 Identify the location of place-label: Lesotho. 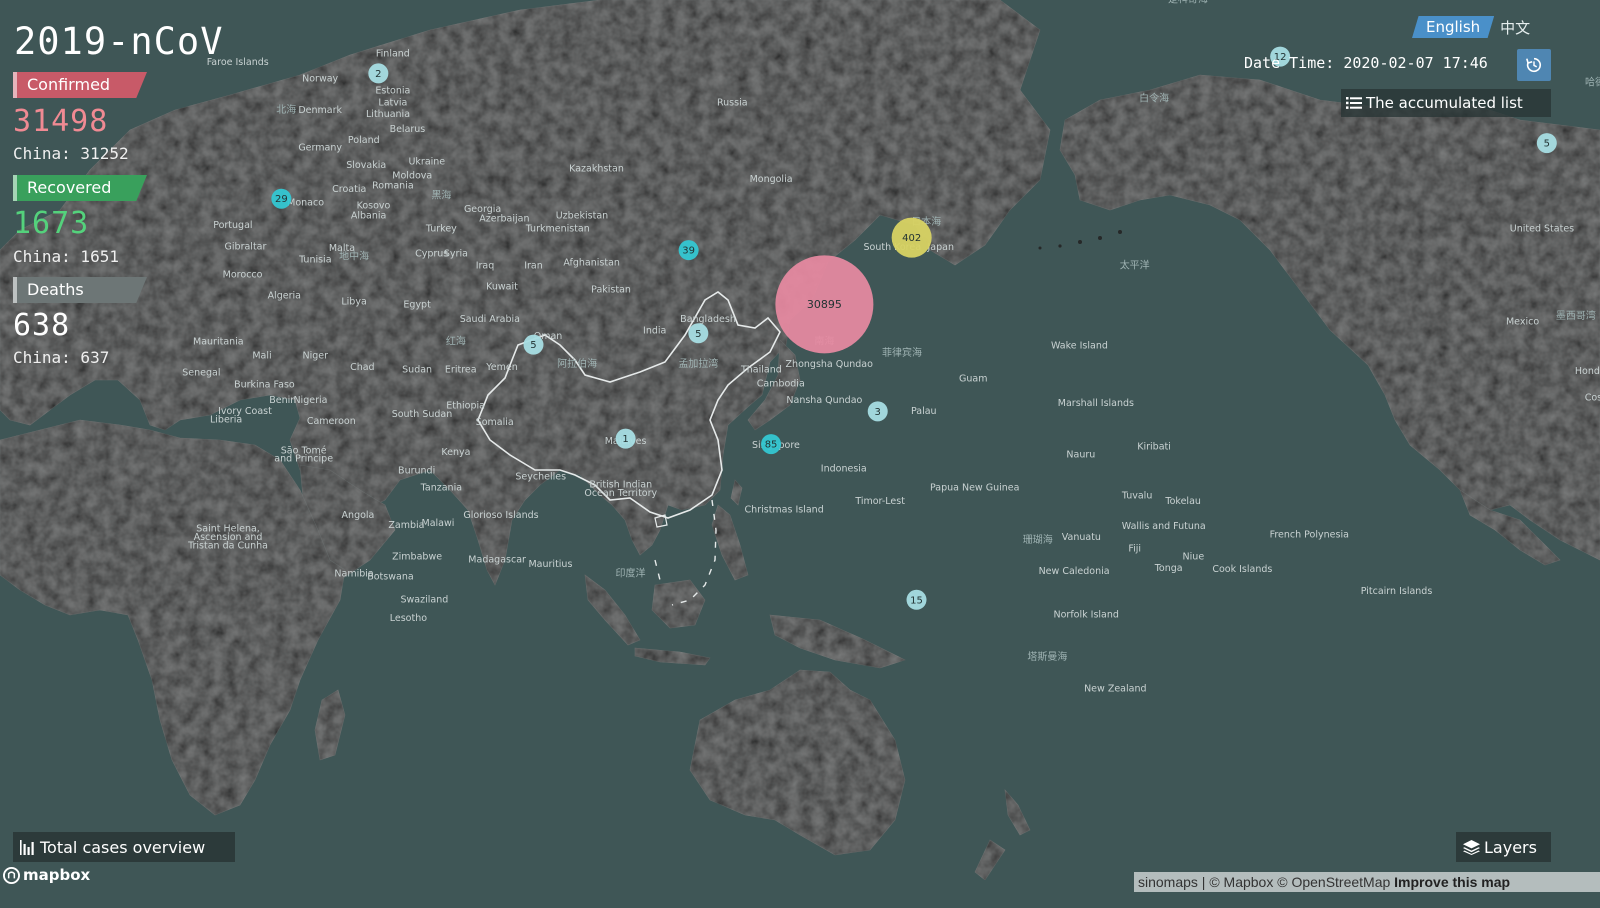
(408, 618).